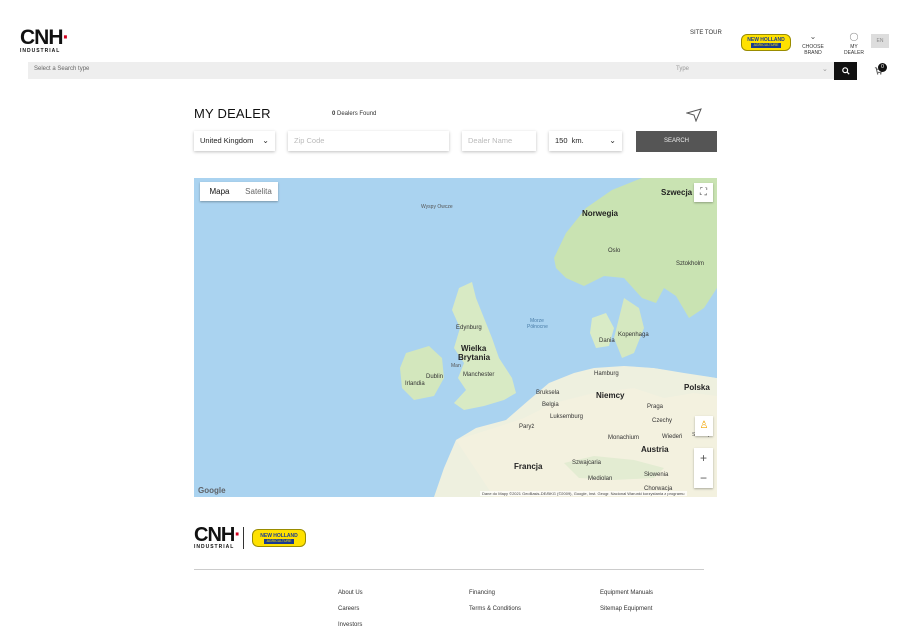  Describe the element at coordinates (567, 417) in the screenshot. I see `map-label-luxembourg: Luksemburg` at that location.